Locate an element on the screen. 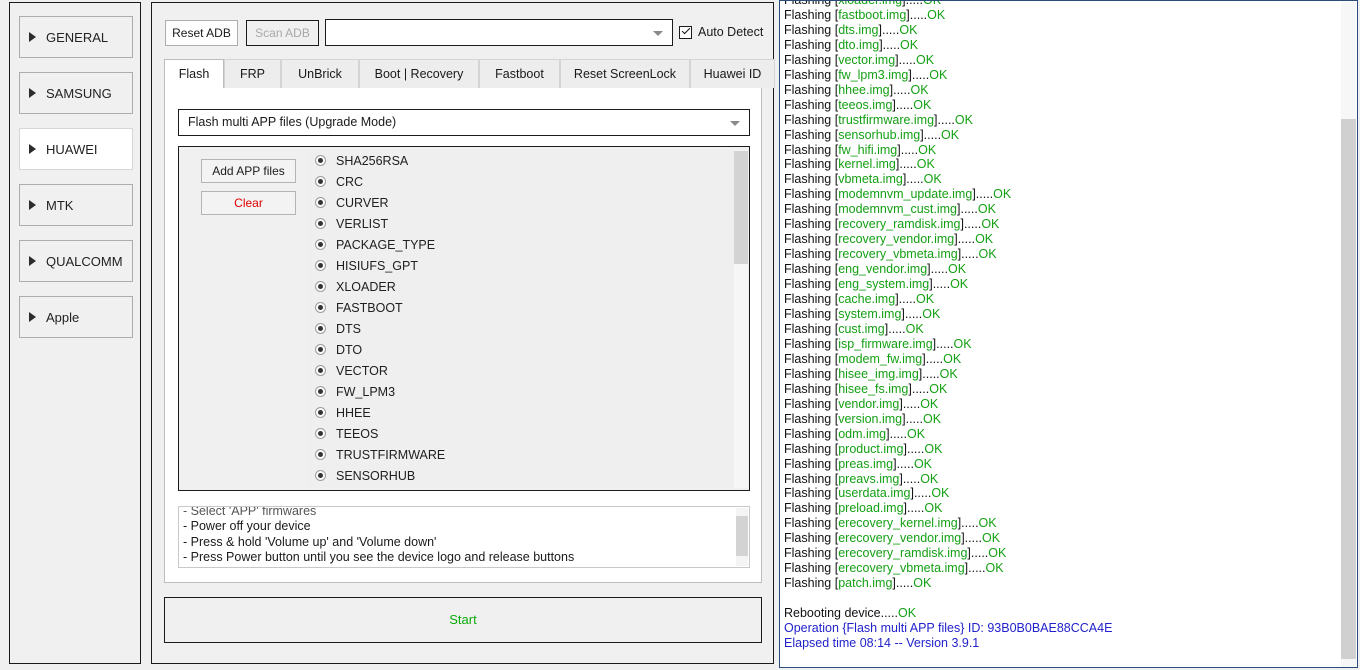 The image size is (1360, 670). firmware-item-label: VECTOR is located at coordinates (362, 370).